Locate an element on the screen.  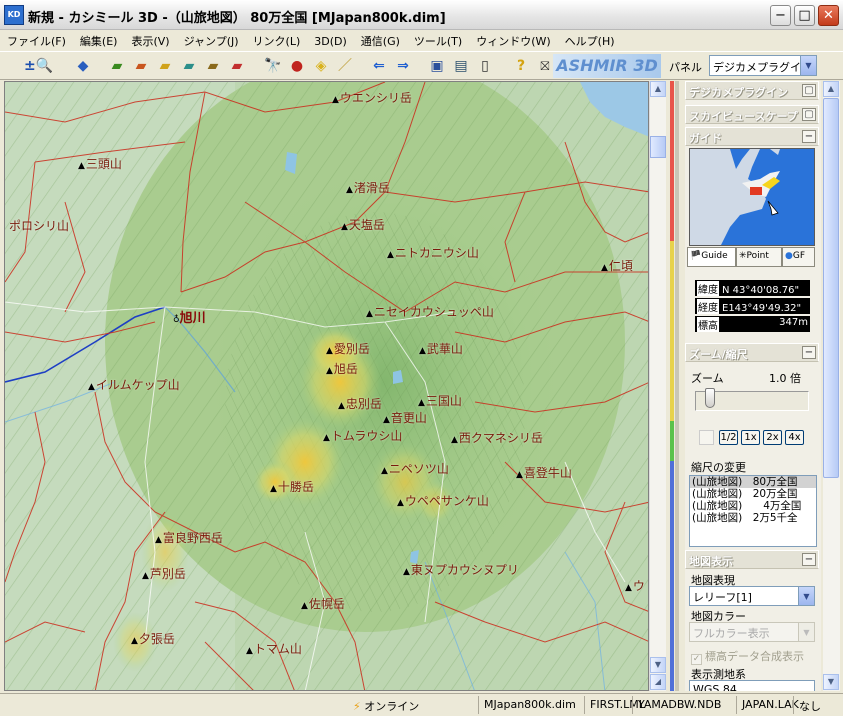
zoom-2x-button: 2x is located at coordinates (772, 437).